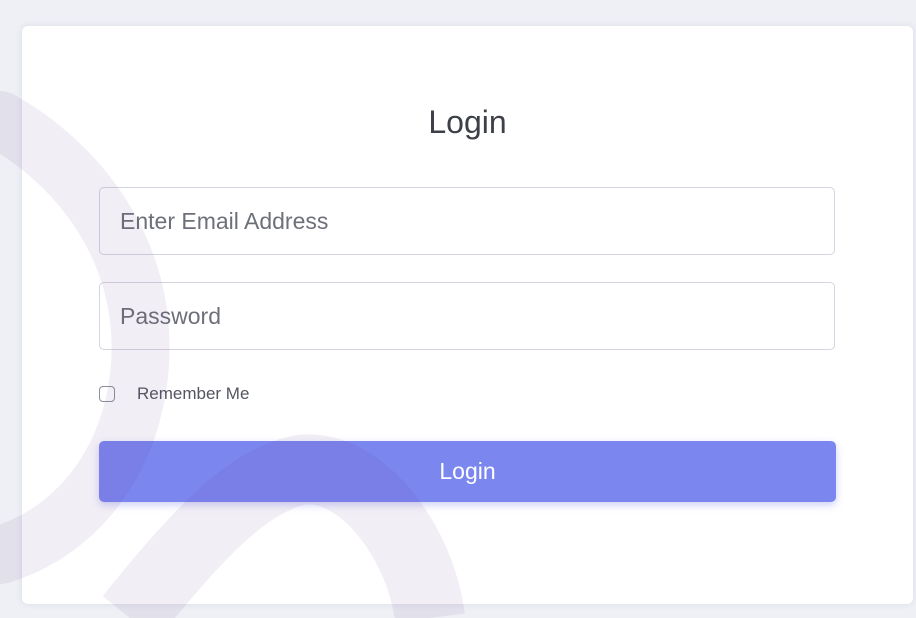 The image size is (916, 618). Describe the element at coordinates (193, 394) in the screenshot. I see `remember-me-label: Remember Me` at that location.